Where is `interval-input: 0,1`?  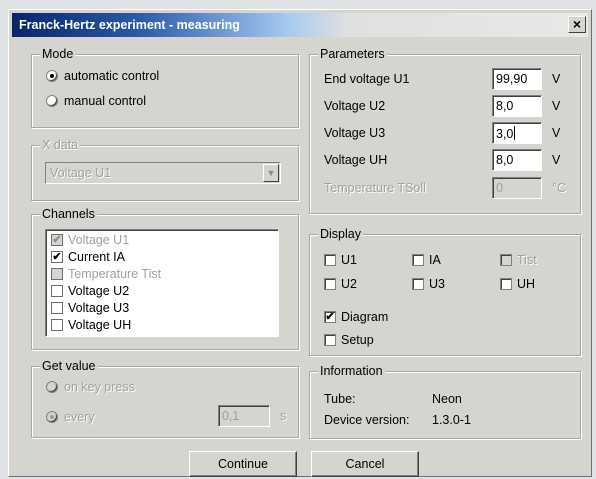
interval-input: 0,1 is located at coordinates (244, 416).